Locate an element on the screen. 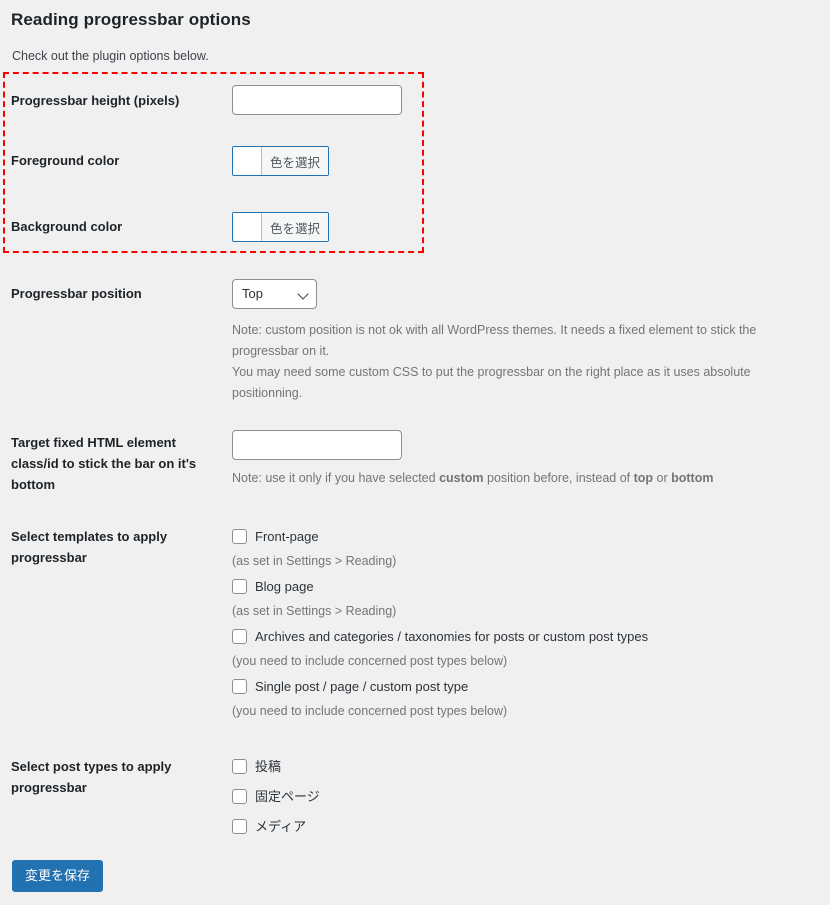  save-changes-button: 変更を保存 is located at coordinates (58, 876).